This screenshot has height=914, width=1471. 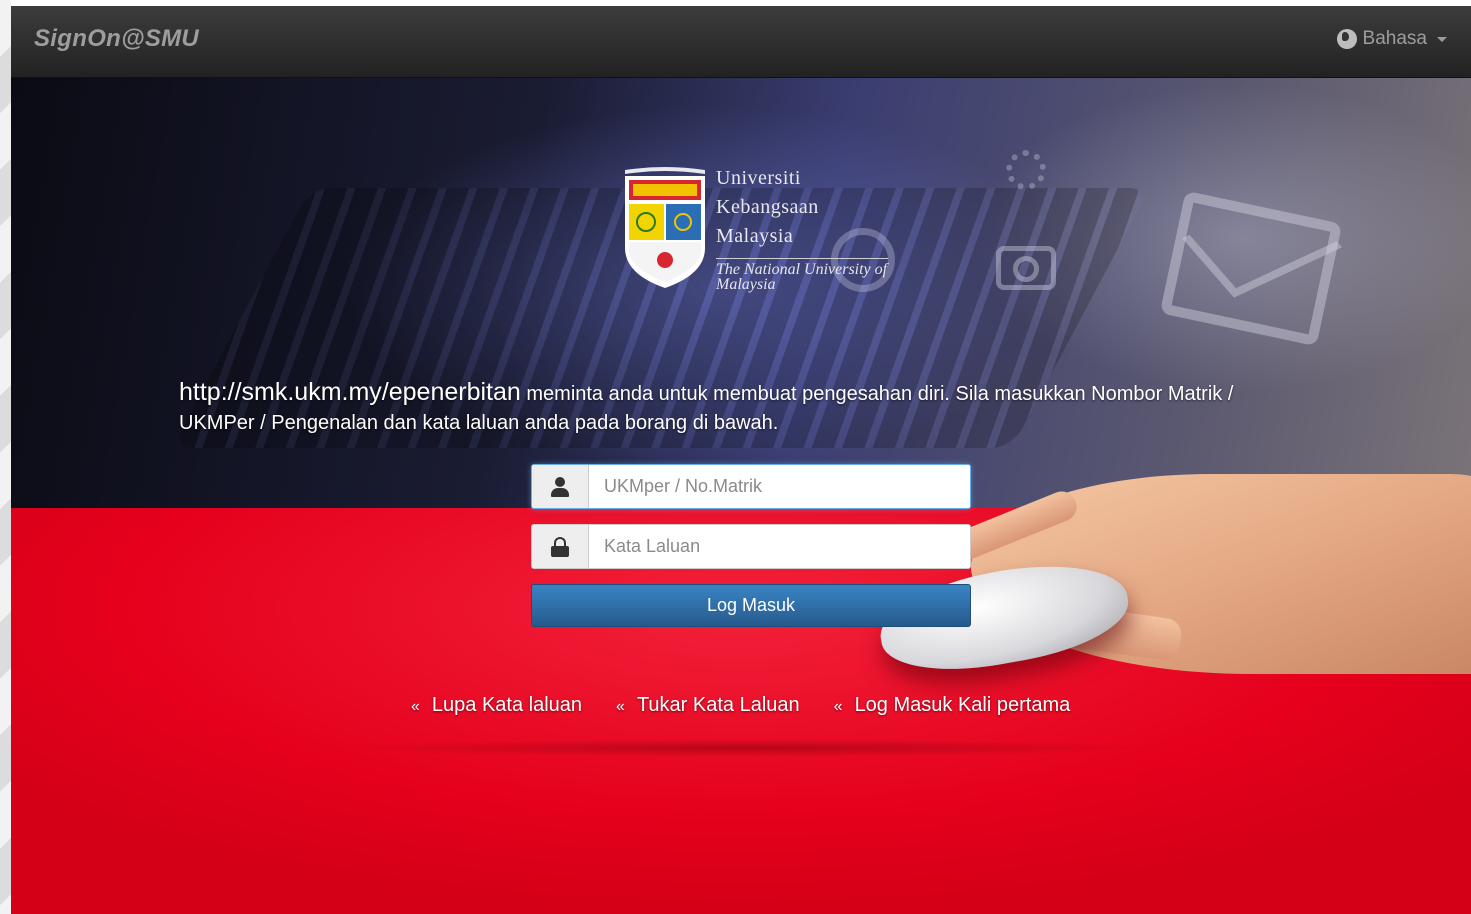 I want to click on university-name: Universiti Kebangsaan Malaysia, so click(x=767, y=207).